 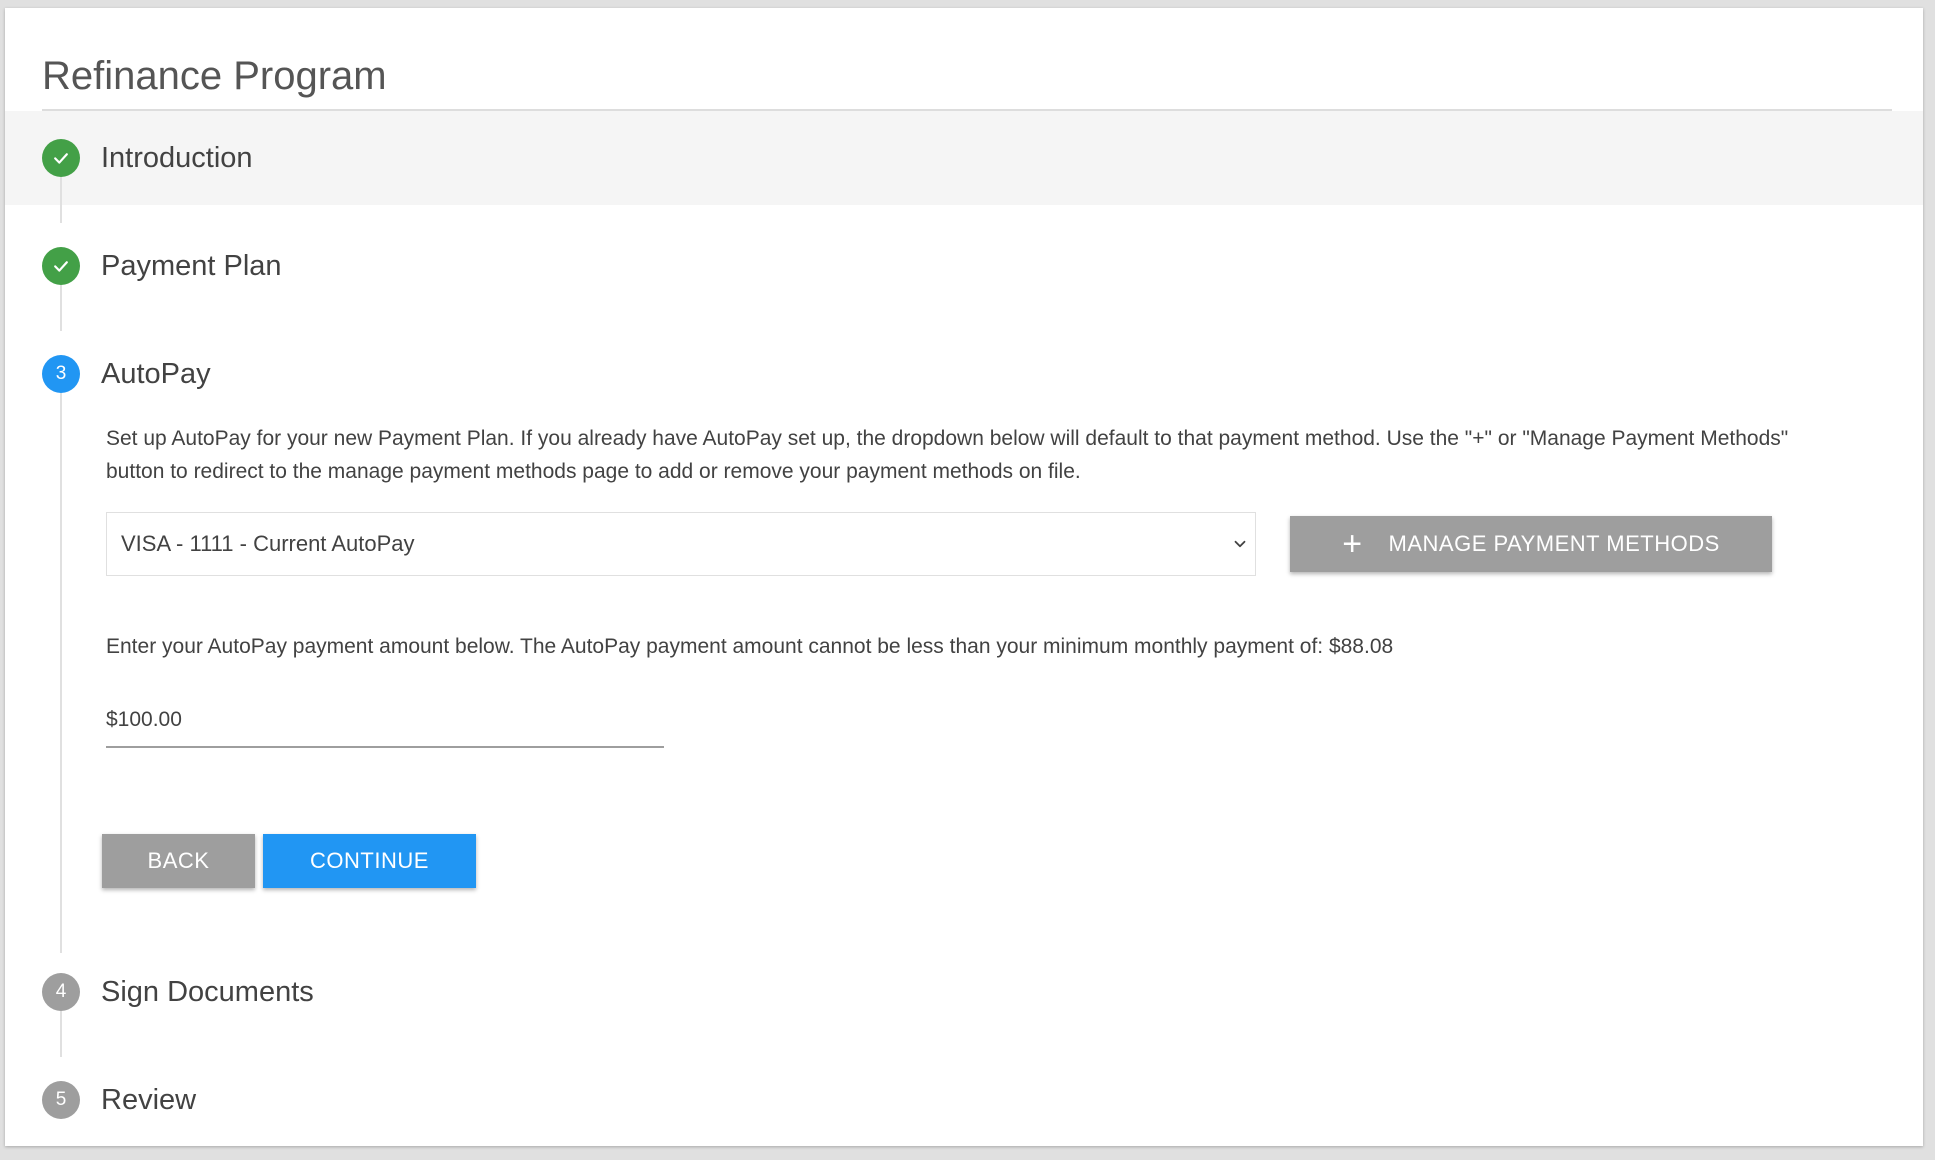 I want to click on step-number-autopay: 3, so click(x=61, y=374).